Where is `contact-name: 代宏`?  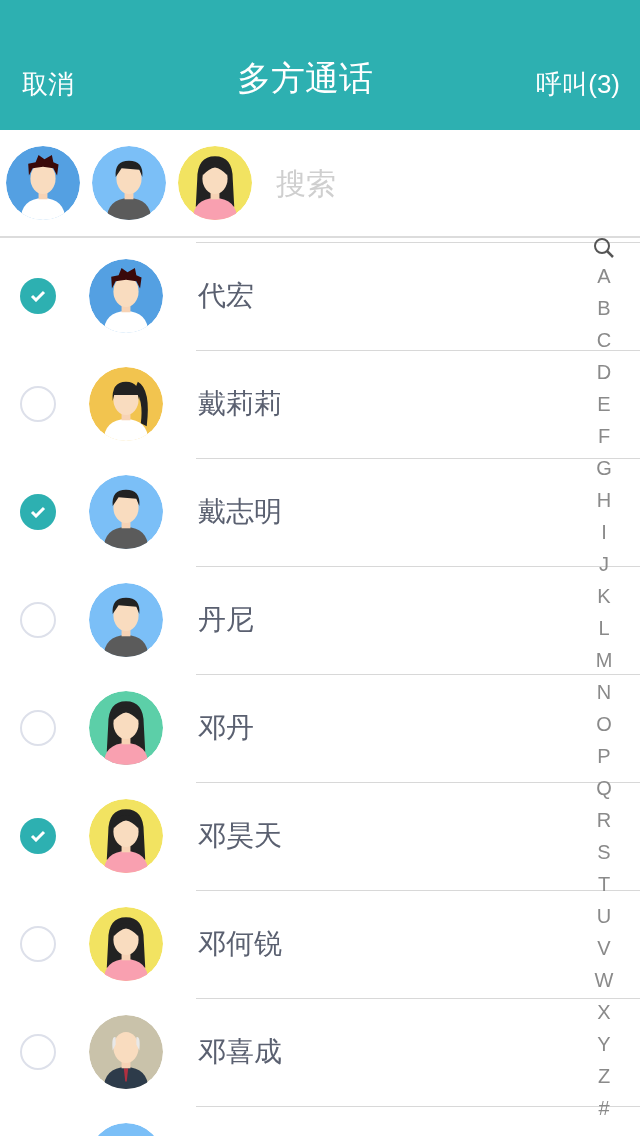 contact-name: 代宏 is located at coordinates (226, 296).